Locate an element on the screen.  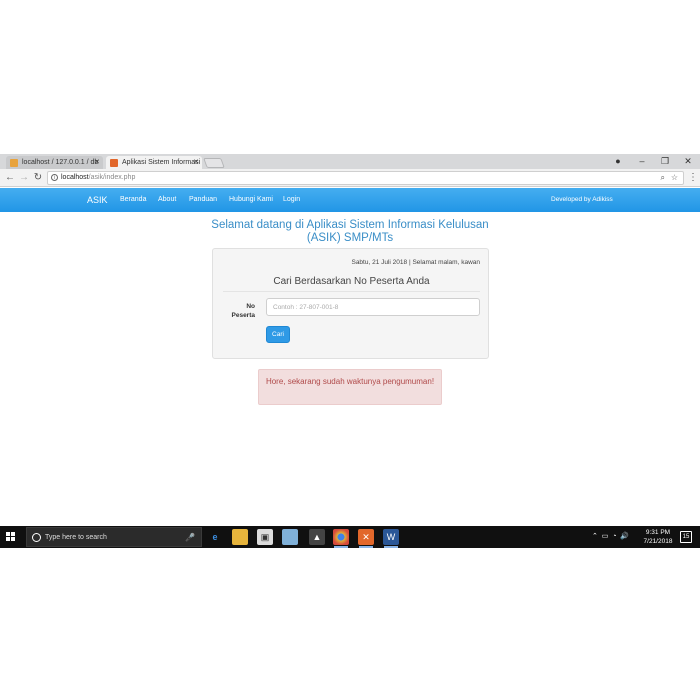
app-icon: ▲ is located at coordinates (317, 537).